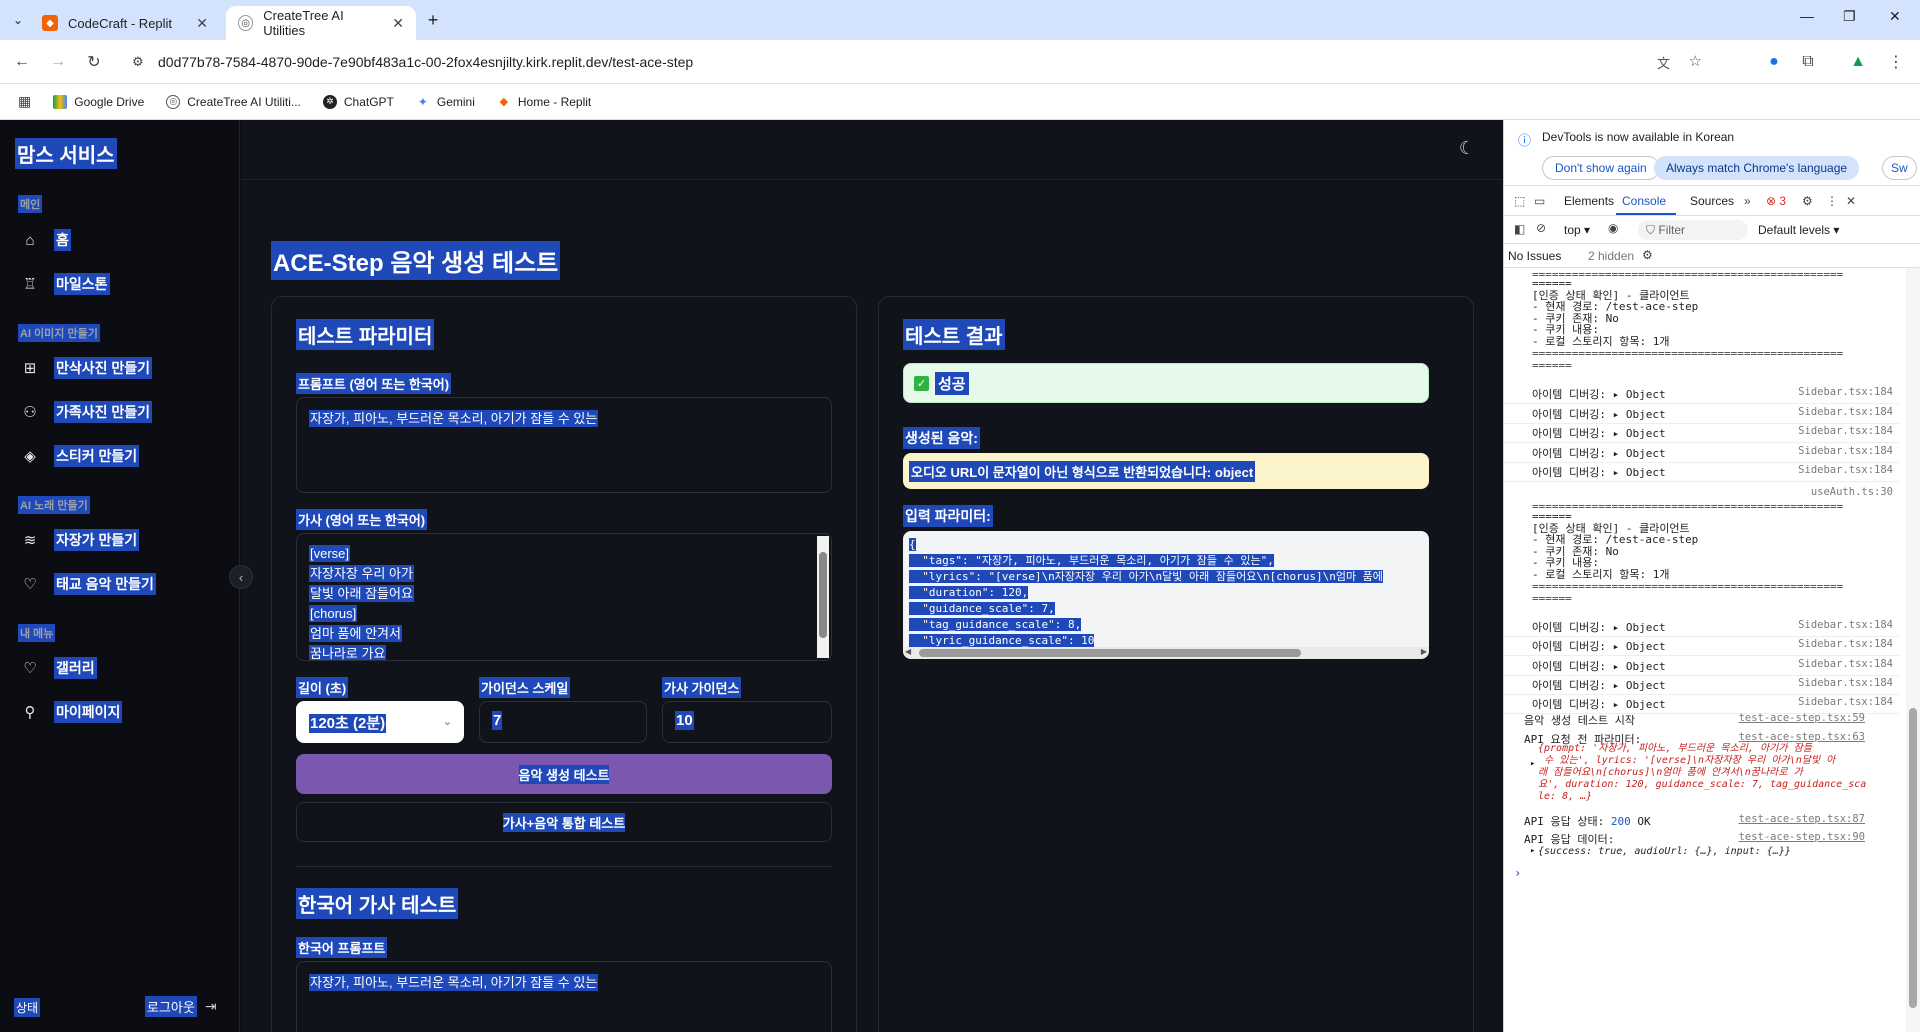 Image resolution: width=1920 pixels, height=1032 pixels. Describe the element at coordinates (1802, 718) in the screenshot. I see `source-link: test-ace-step.tsx:59` at that location.